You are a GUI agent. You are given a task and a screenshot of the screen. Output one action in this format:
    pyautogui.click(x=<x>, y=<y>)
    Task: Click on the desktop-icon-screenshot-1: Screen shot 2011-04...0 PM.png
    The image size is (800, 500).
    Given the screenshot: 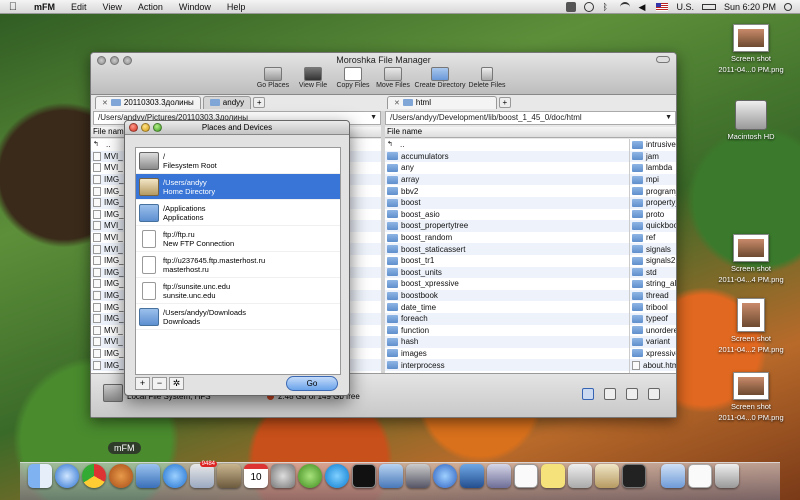 What is the action you would take?
    pyautogui.click(x=751, y=49)
    